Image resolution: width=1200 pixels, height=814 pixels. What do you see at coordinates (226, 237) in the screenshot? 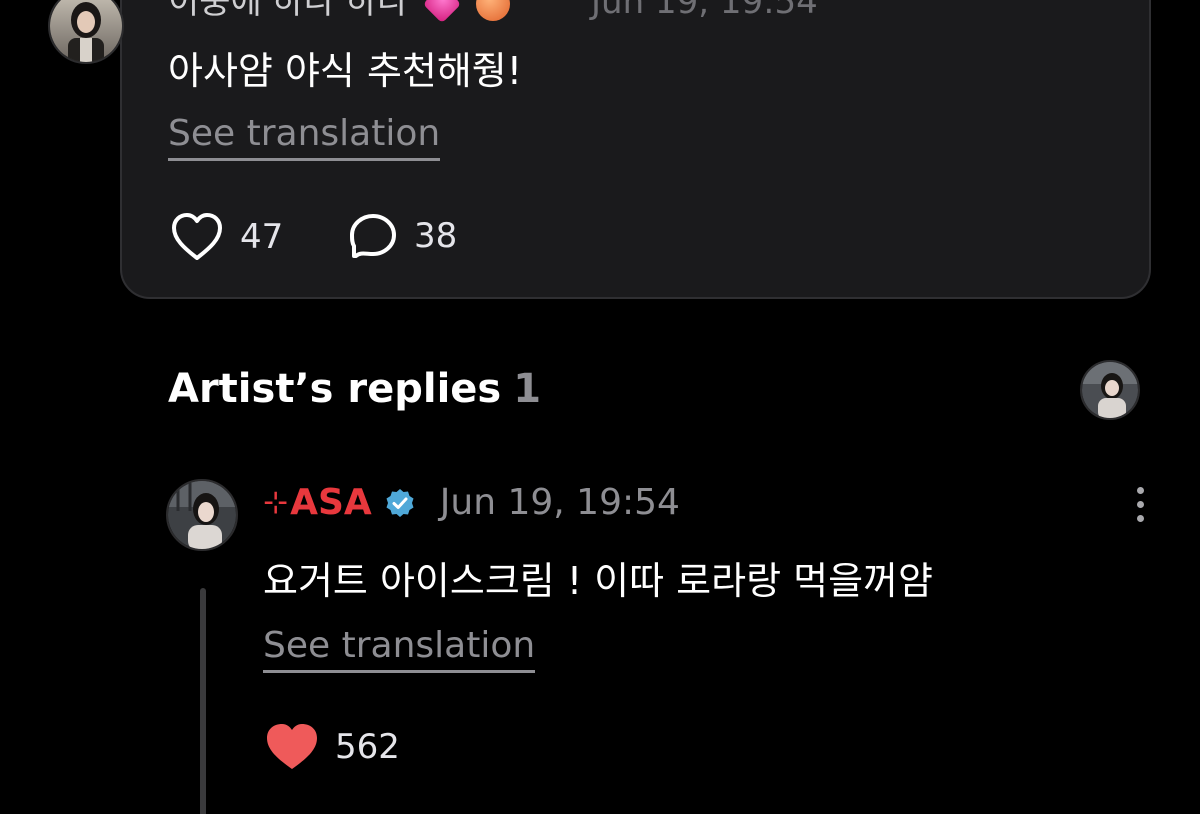
I see `like-button: 47` at bounding box center [226, 237].